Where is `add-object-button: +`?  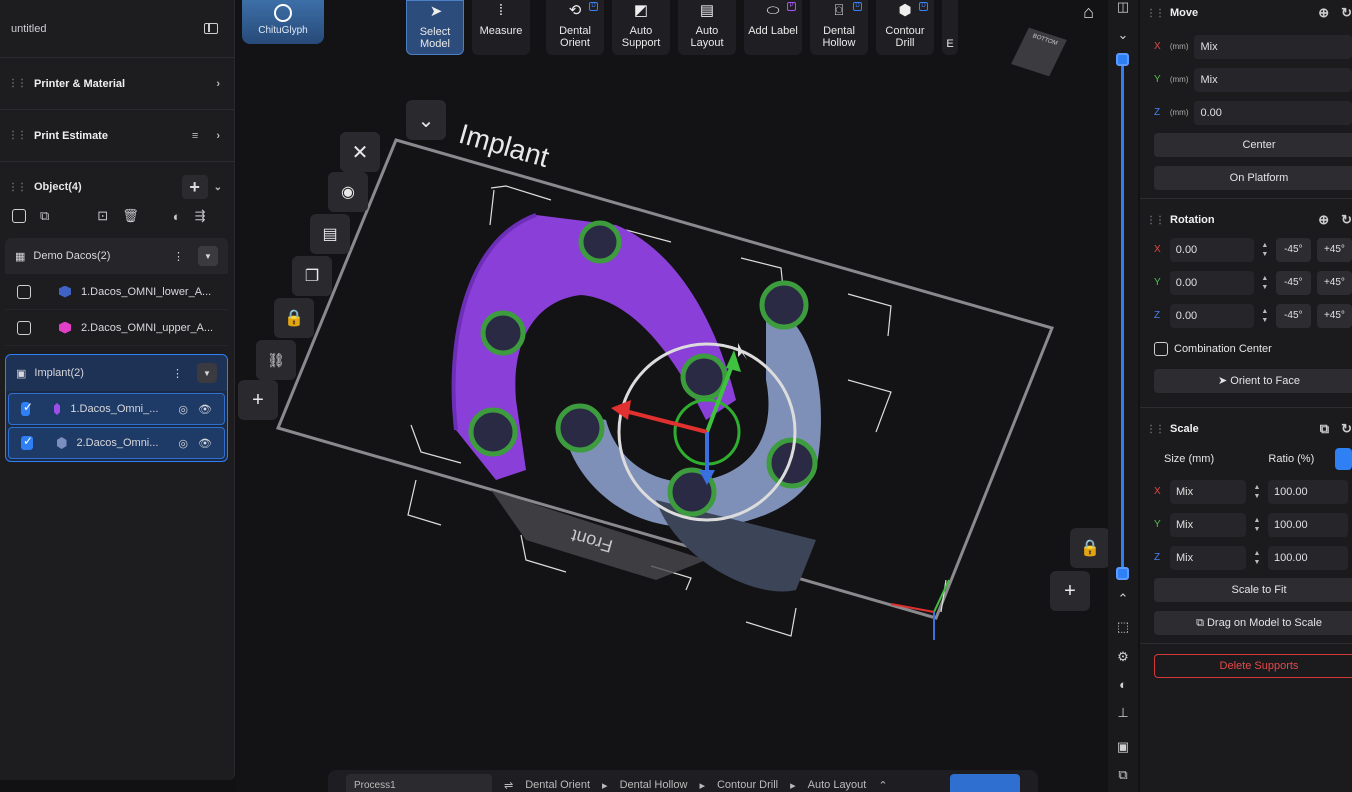 add-object-button: + is located at coordinates (194, 187).